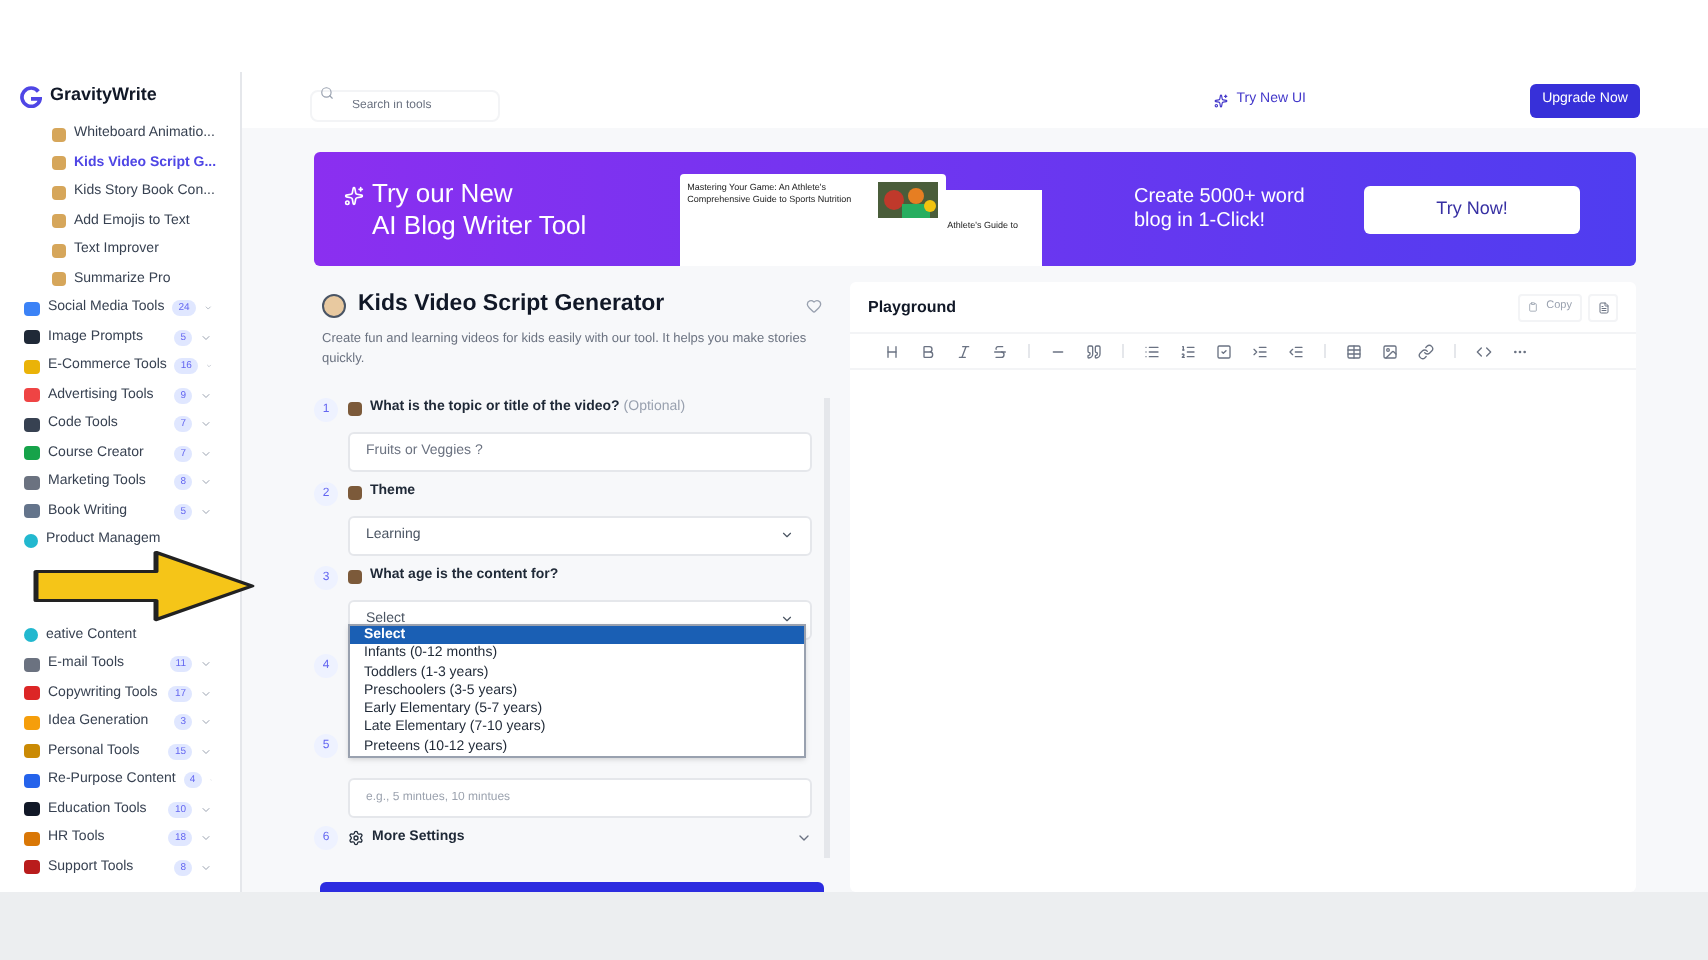 The width and height of the screenshot is (1708, 960). Describe the element at coordinates (31, 96) in the screenshot. I see `logo-icon` at that location.